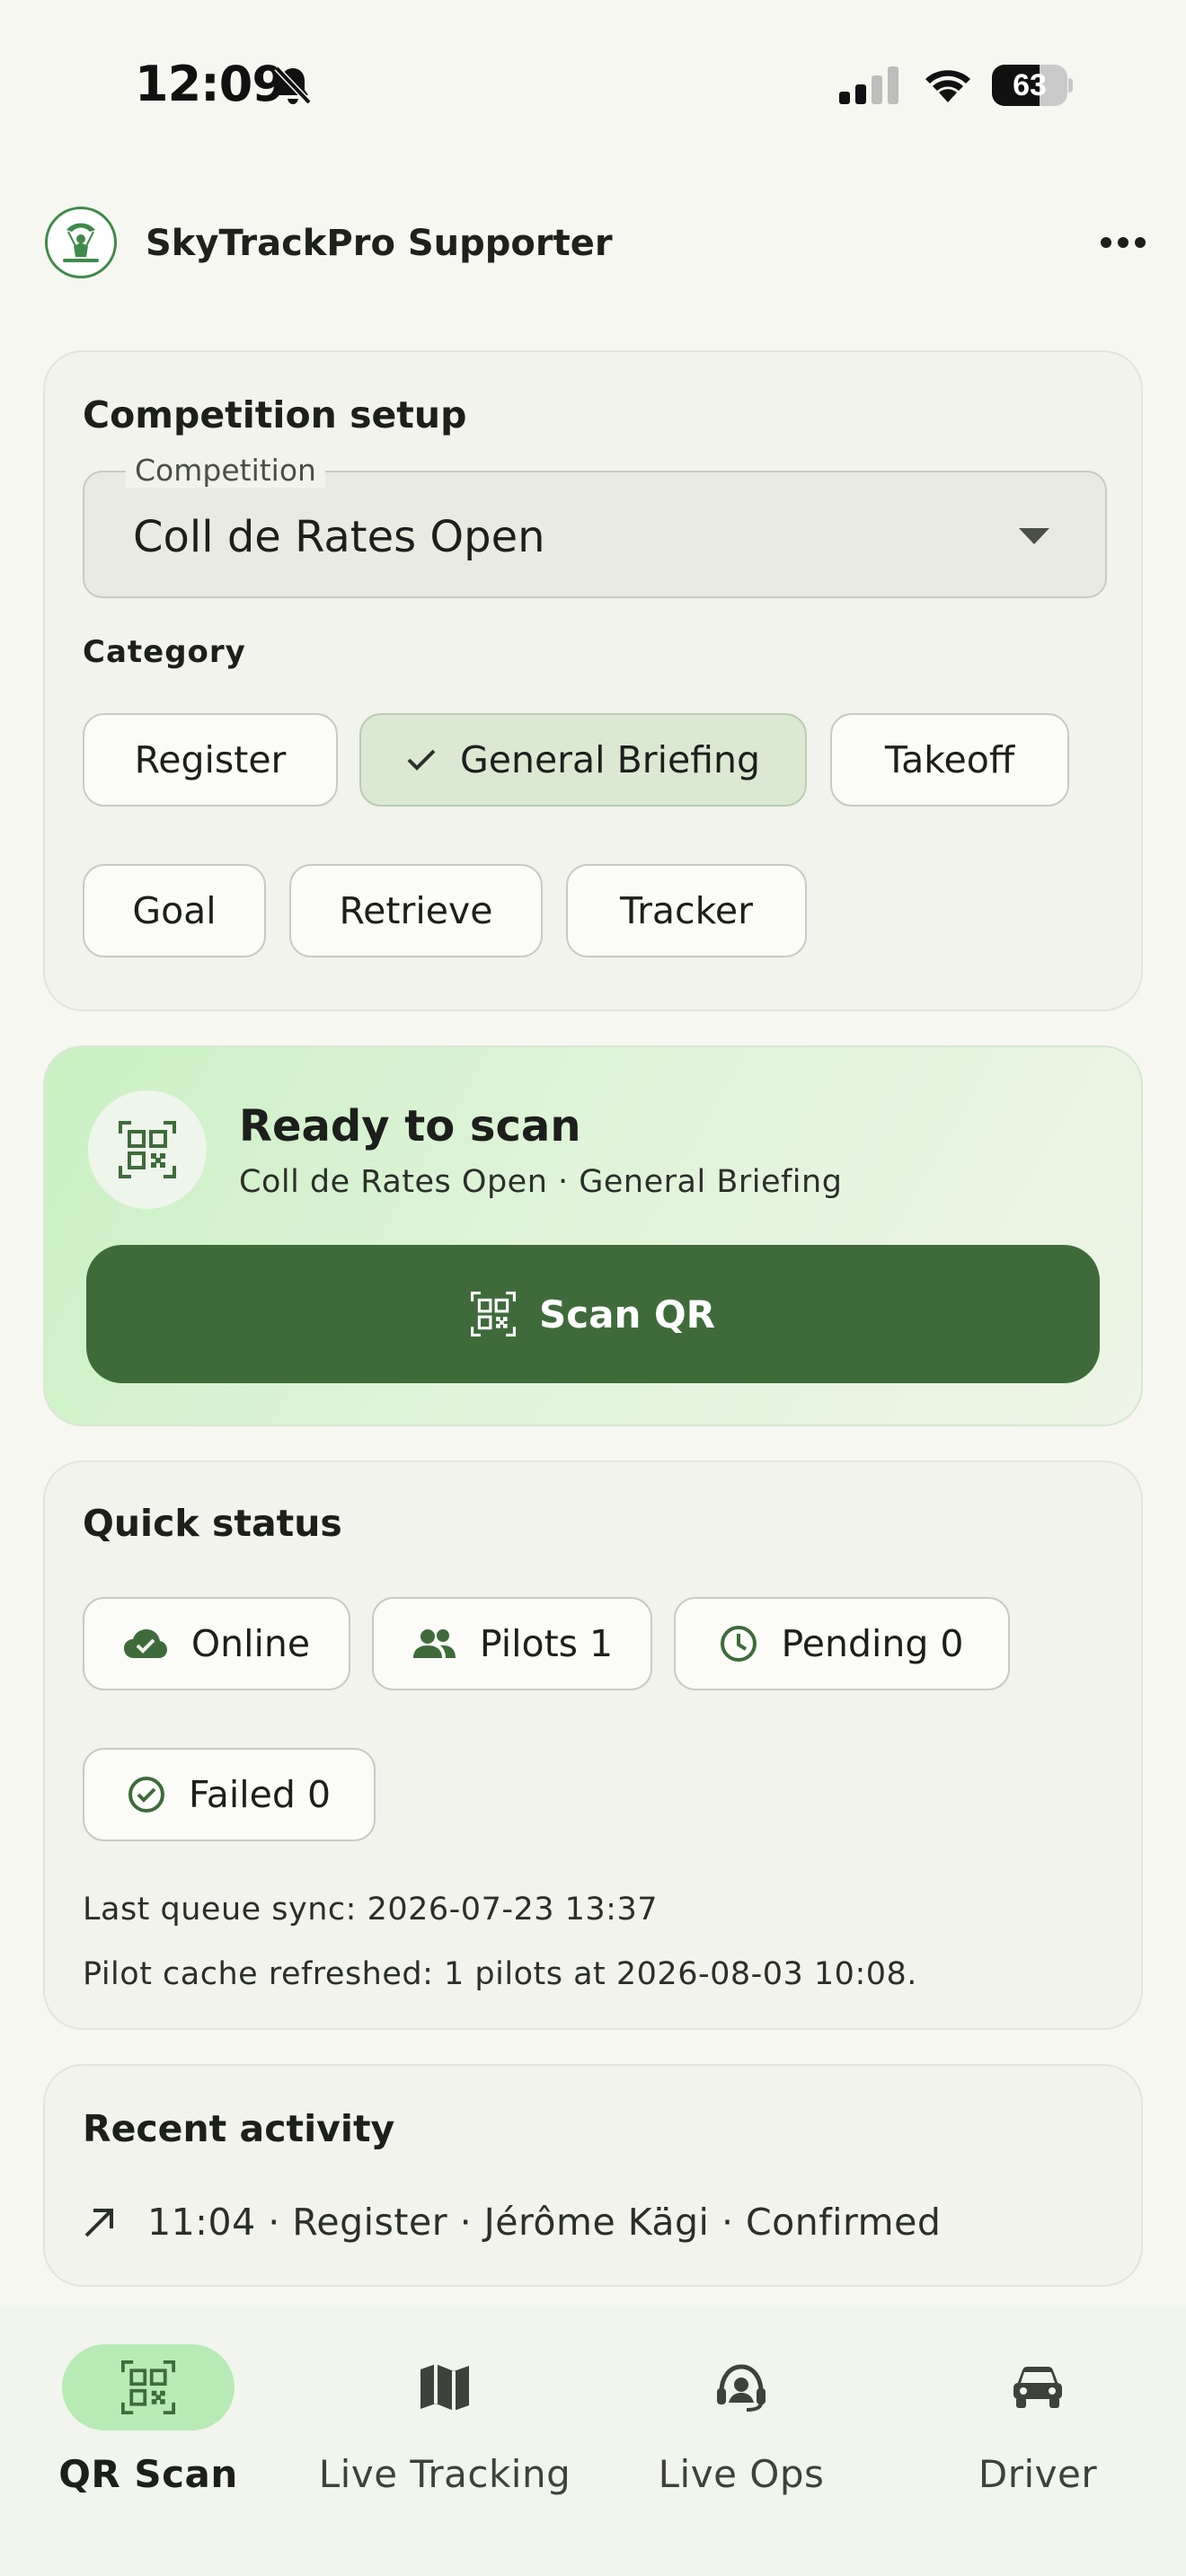 The width and height of the screenshot is (1186, 2576). Describe the element at coordinates (444, 2387) in the screenshot. I see `map-icon` at that location.